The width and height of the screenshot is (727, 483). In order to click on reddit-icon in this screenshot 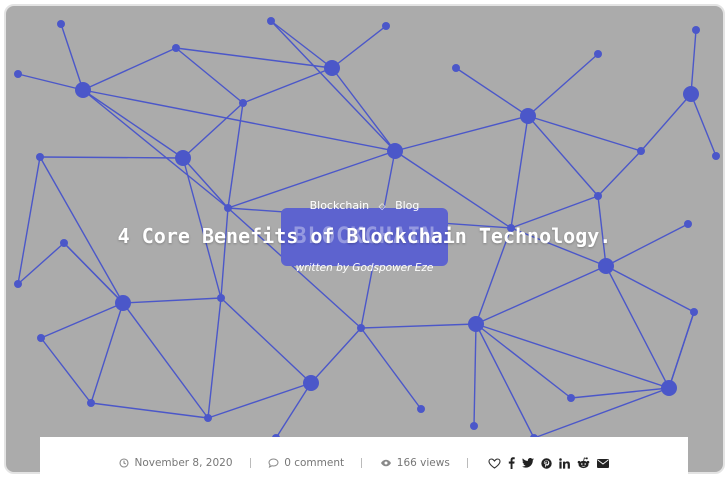, I will do `click(583, 463)`.